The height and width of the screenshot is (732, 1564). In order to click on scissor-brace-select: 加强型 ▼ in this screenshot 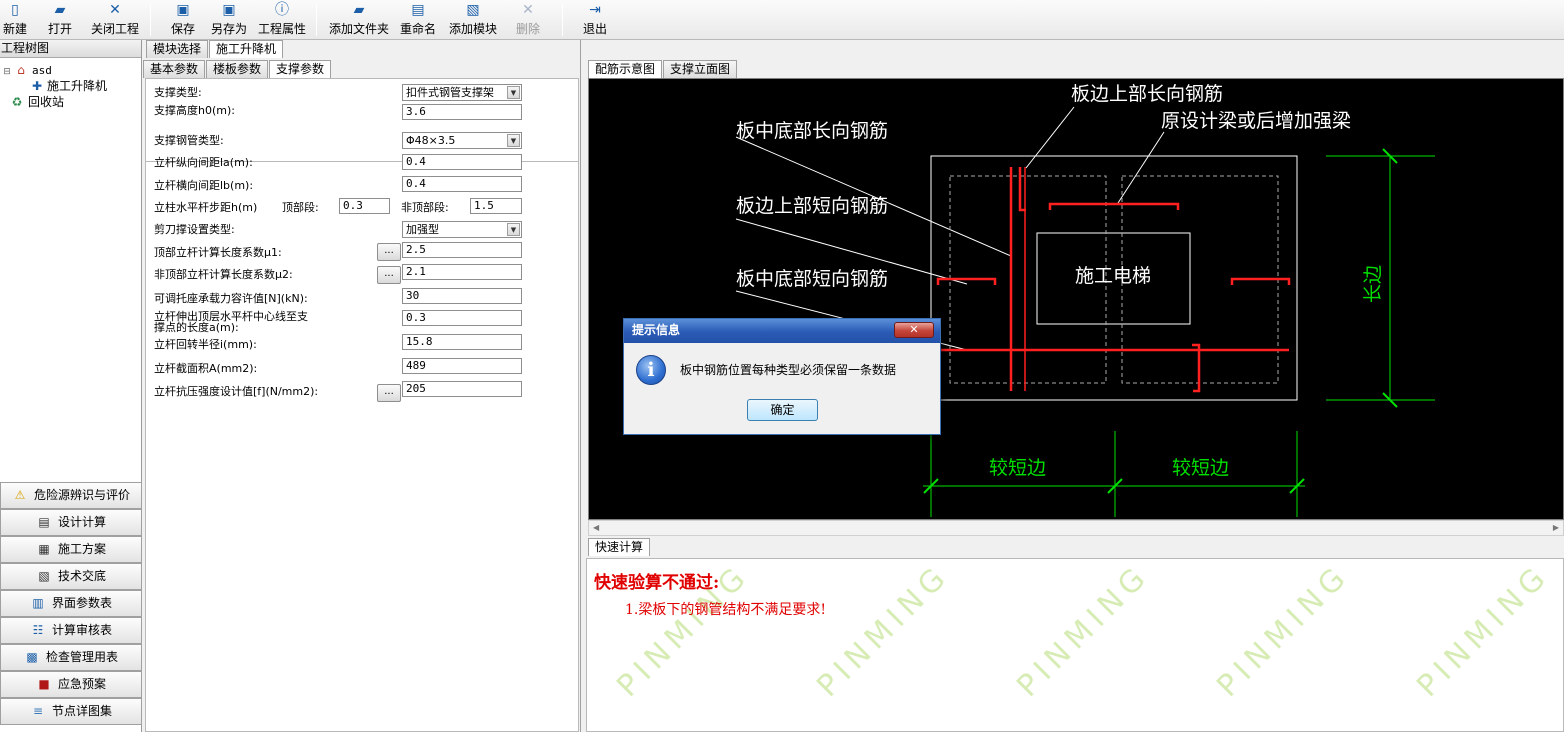, I will do `click(462, 229)`.